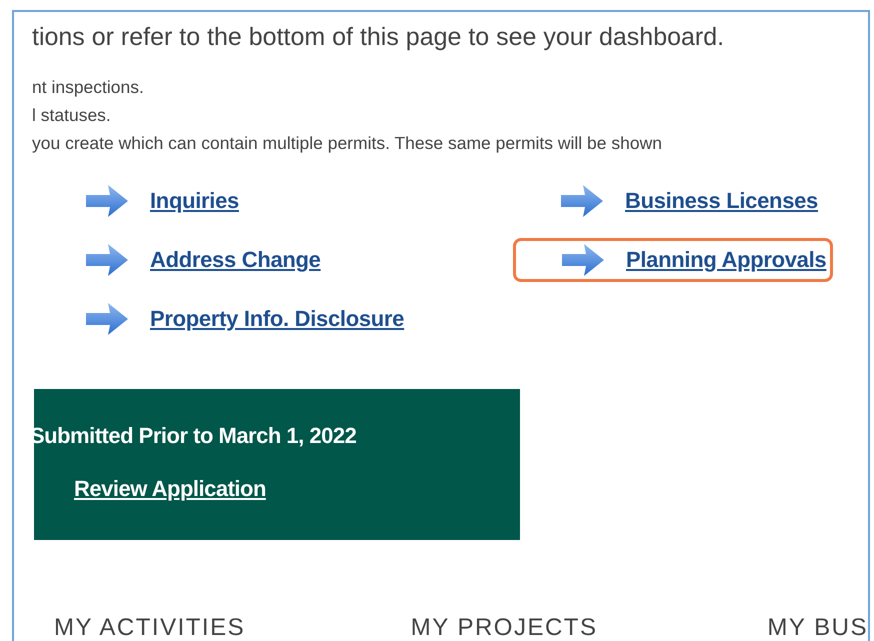  Describe the element at coordinates (277, 318) in the screenshot. I see `service-link: Property Info. Disclosure` at that location.